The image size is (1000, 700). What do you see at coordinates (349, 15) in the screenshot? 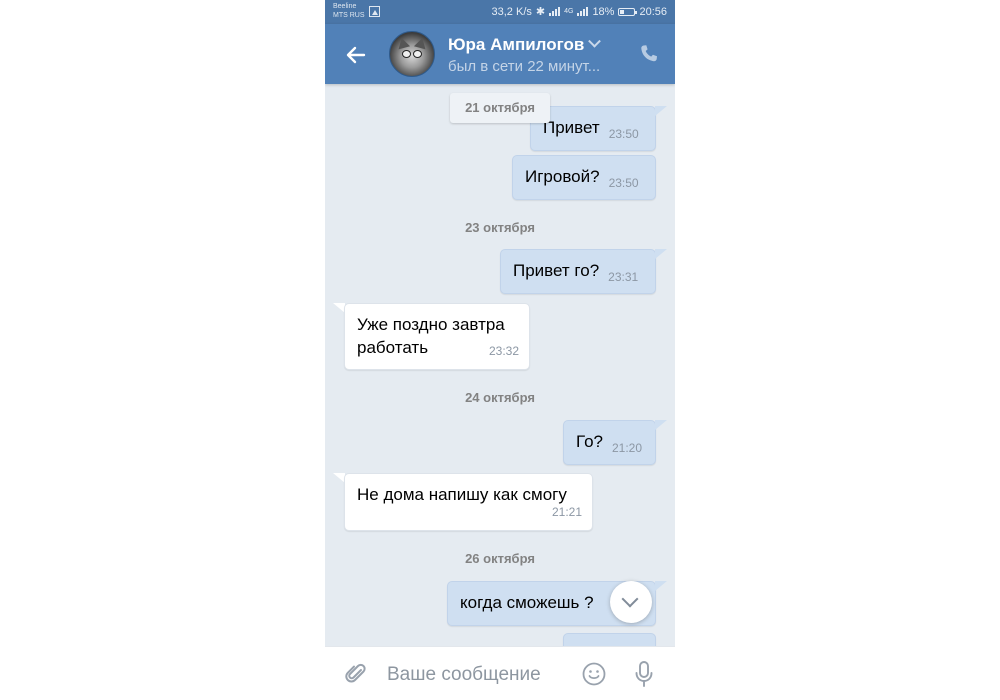
I see `carrier-secondary: MTS RUS` at bounding box center [349, 15].